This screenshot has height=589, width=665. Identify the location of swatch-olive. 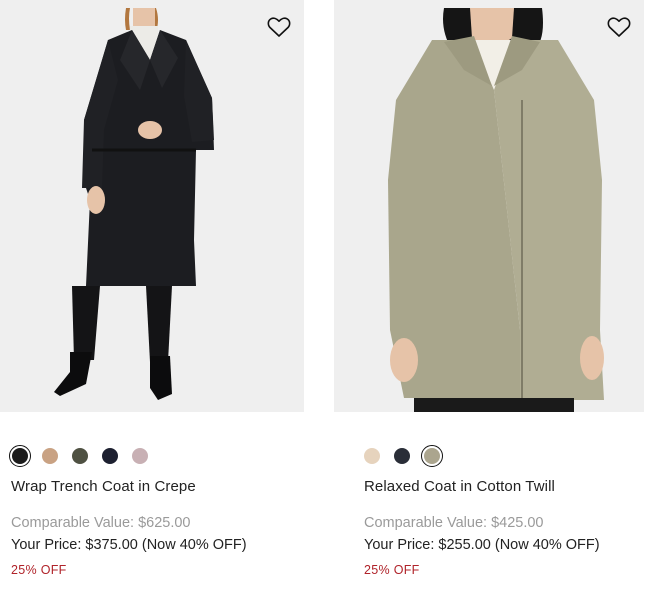
(80, 456).